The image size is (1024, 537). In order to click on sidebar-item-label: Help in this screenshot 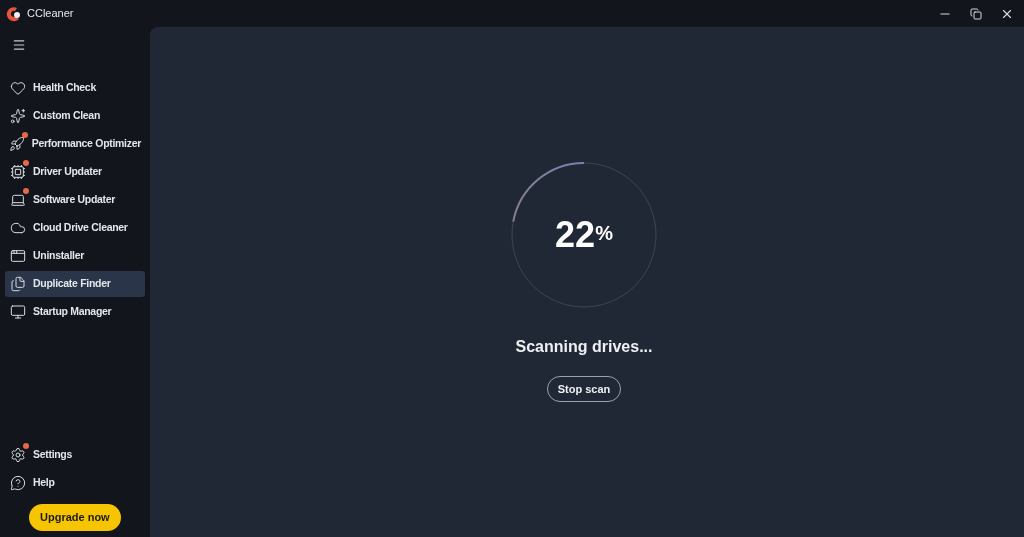, I will do `click(44, 483)`.